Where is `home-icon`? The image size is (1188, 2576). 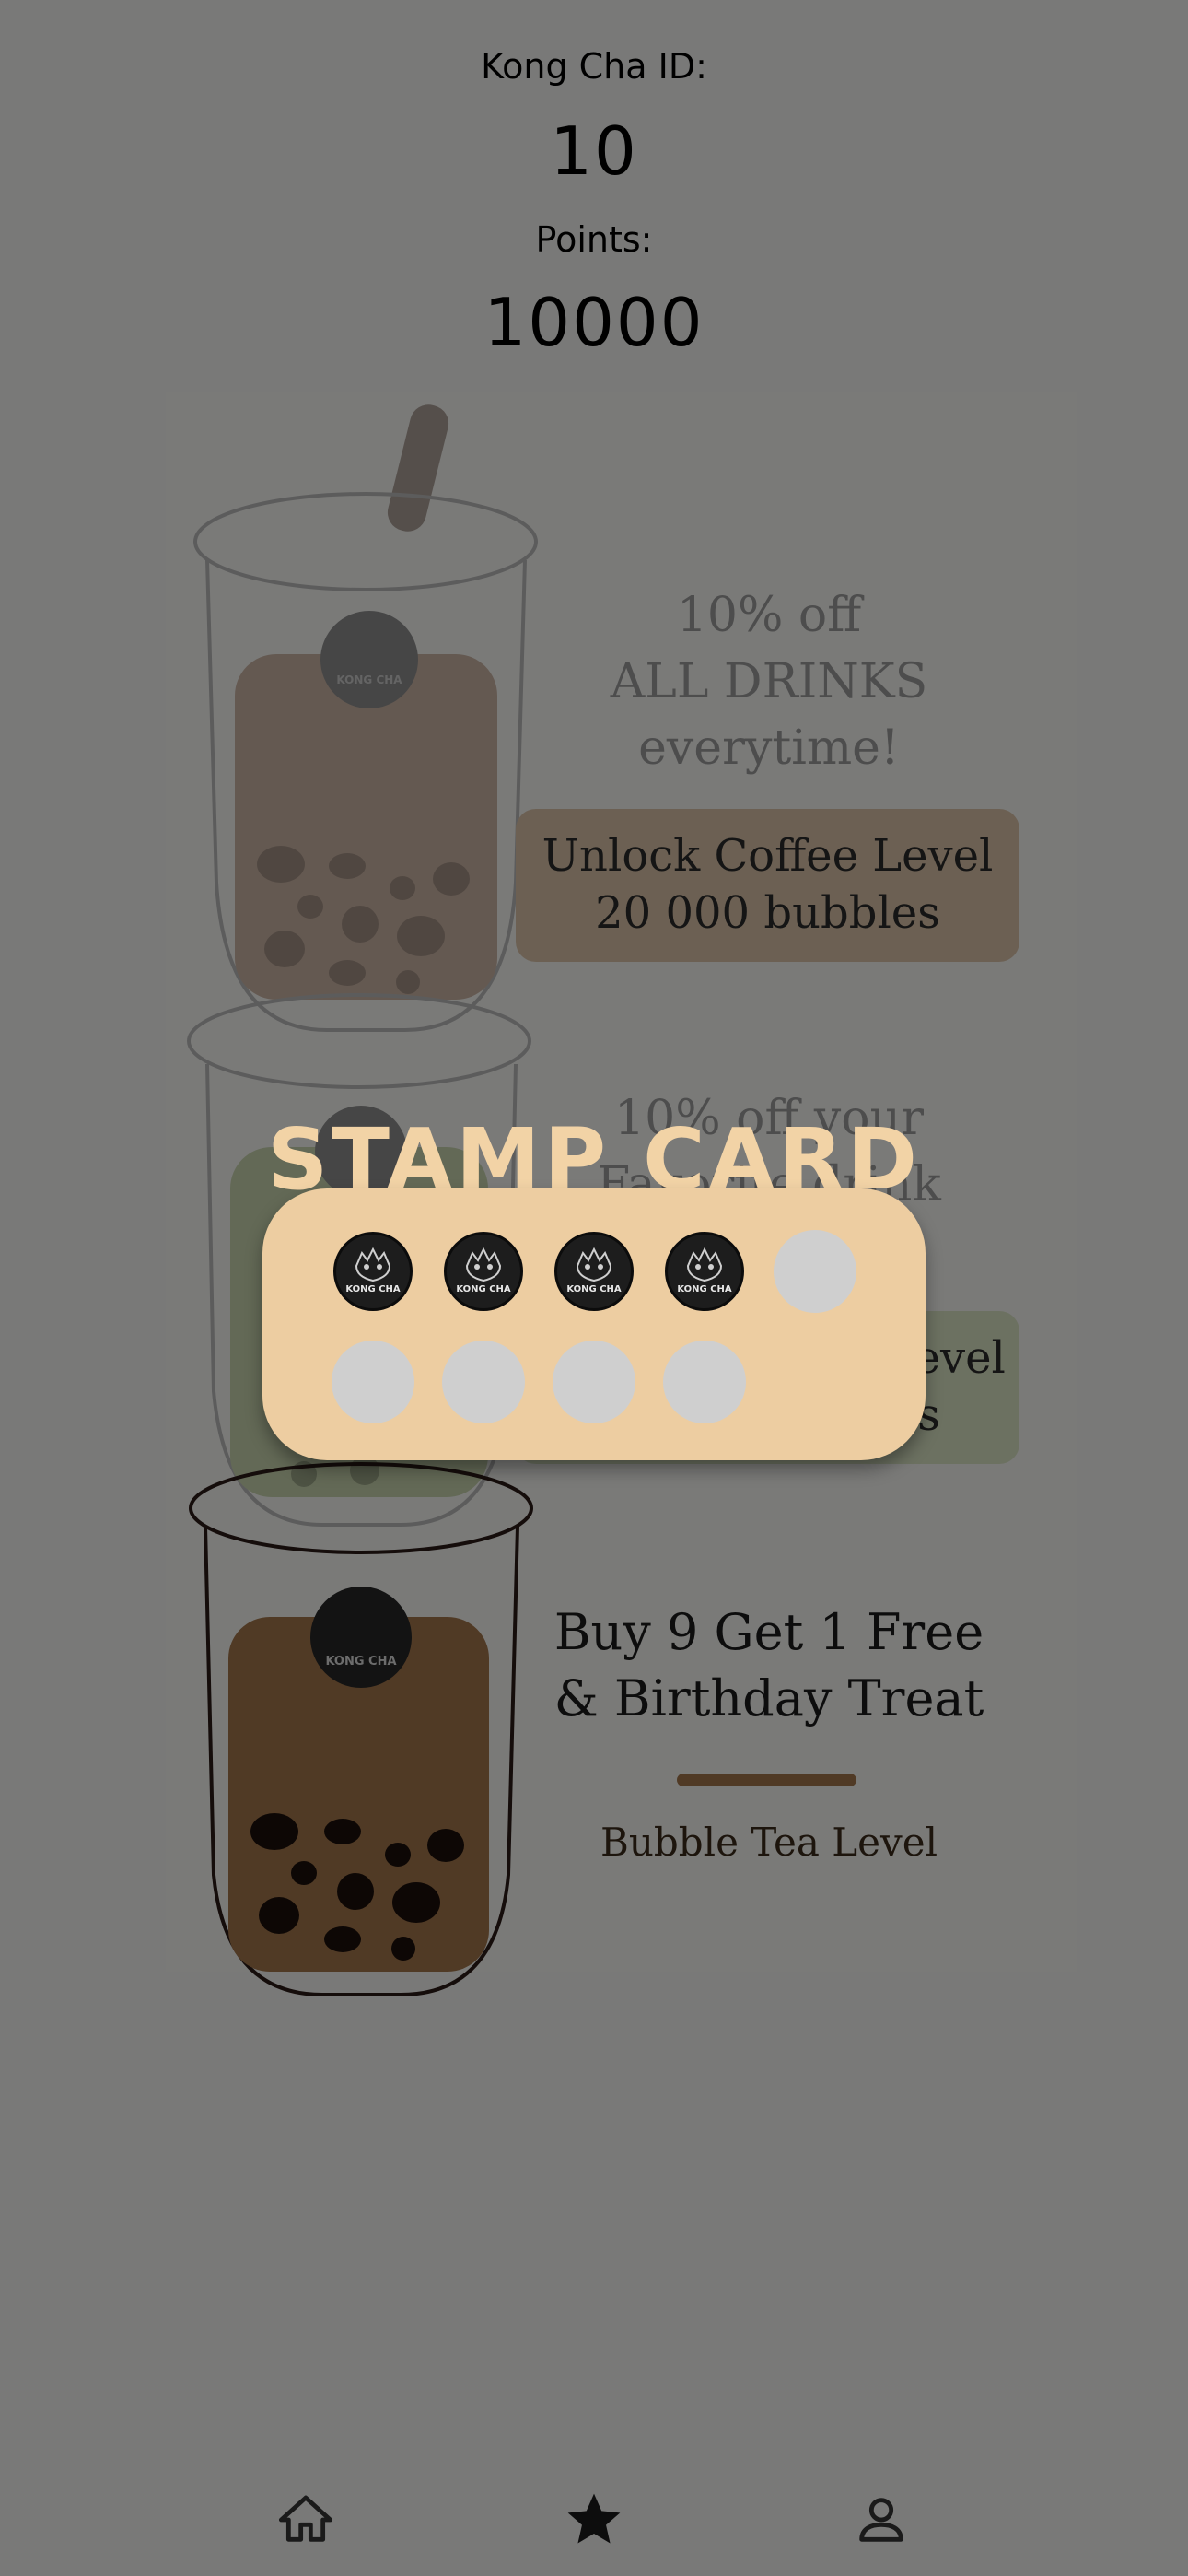
home-icon is located at coordinates (305, 2518).